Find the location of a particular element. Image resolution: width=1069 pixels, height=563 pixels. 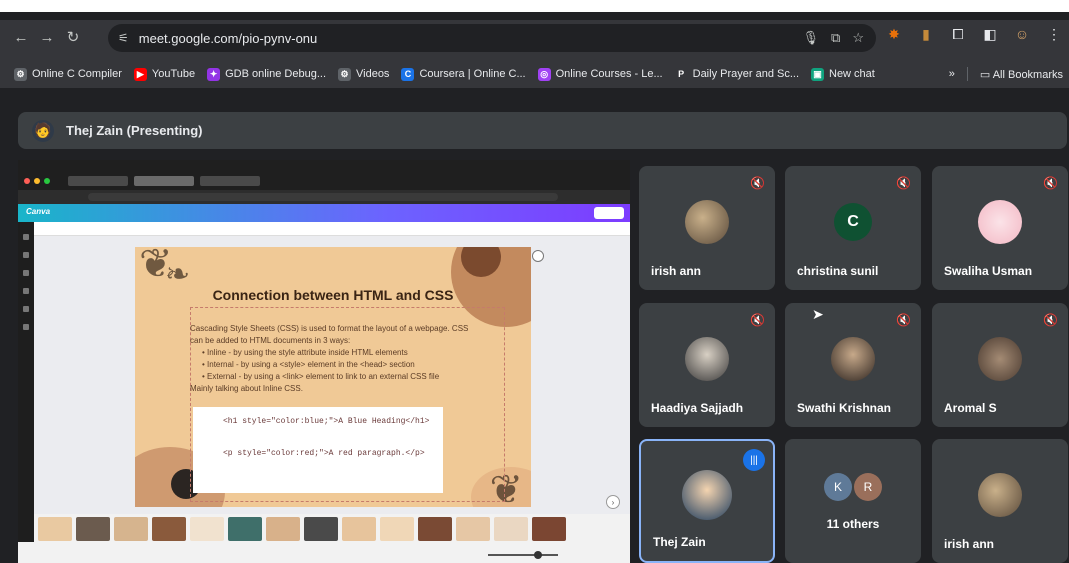

bookmark-icon: ✦ is located at coordinates (214, 74).